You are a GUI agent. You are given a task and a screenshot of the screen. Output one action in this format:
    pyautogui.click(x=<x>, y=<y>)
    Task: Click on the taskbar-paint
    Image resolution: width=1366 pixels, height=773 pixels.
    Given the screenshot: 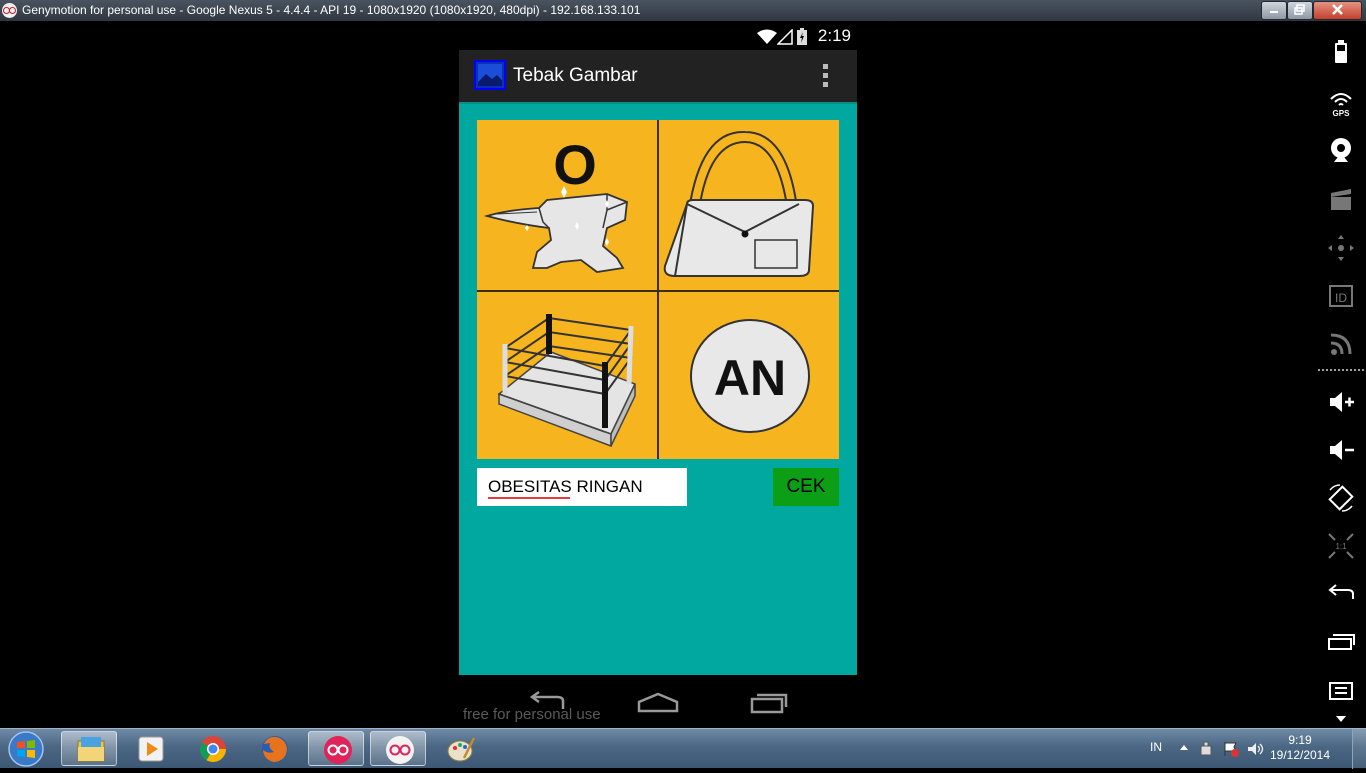 What is the action you would take?
    pyautogui.click(x=460, y=748)
    